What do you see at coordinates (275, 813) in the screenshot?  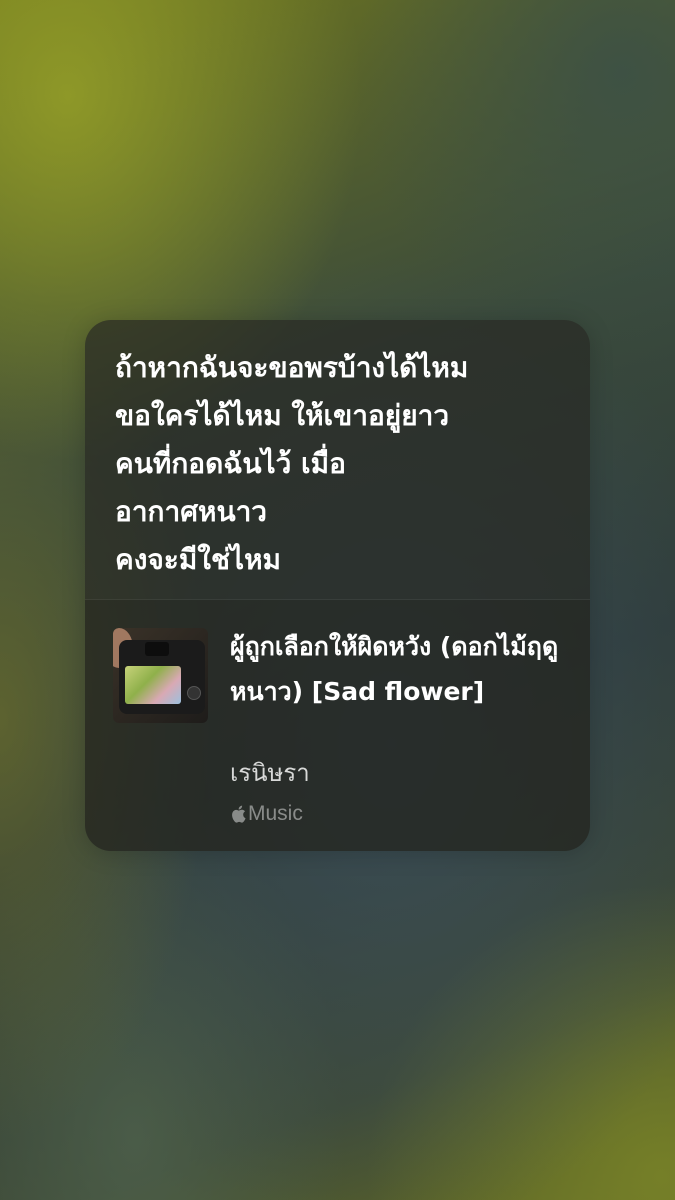 I see `service-label: Music` at bounding box center [275, 813].